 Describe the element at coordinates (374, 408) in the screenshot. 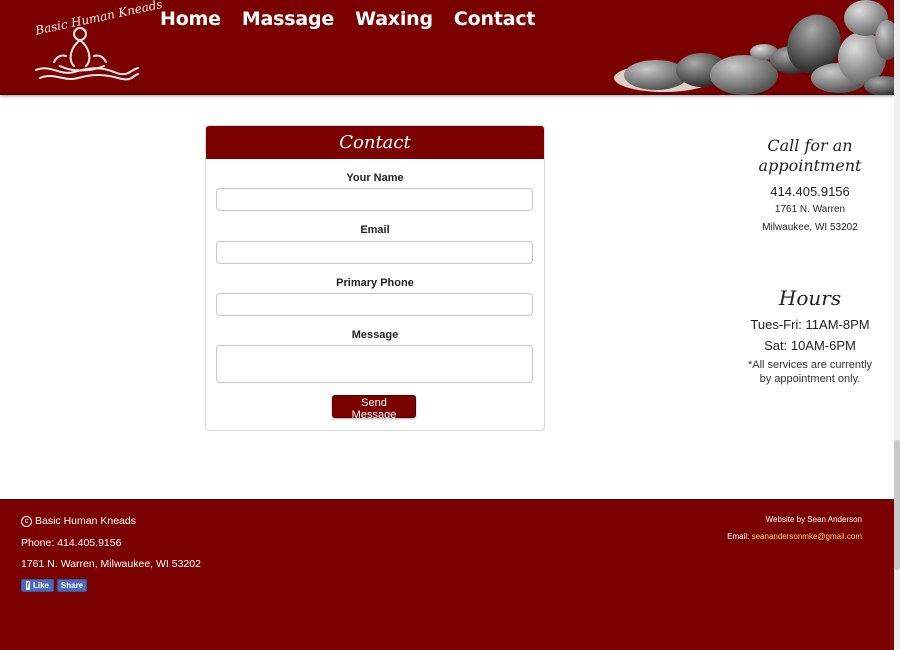

I see `send-message-button: Send Message` at that location.